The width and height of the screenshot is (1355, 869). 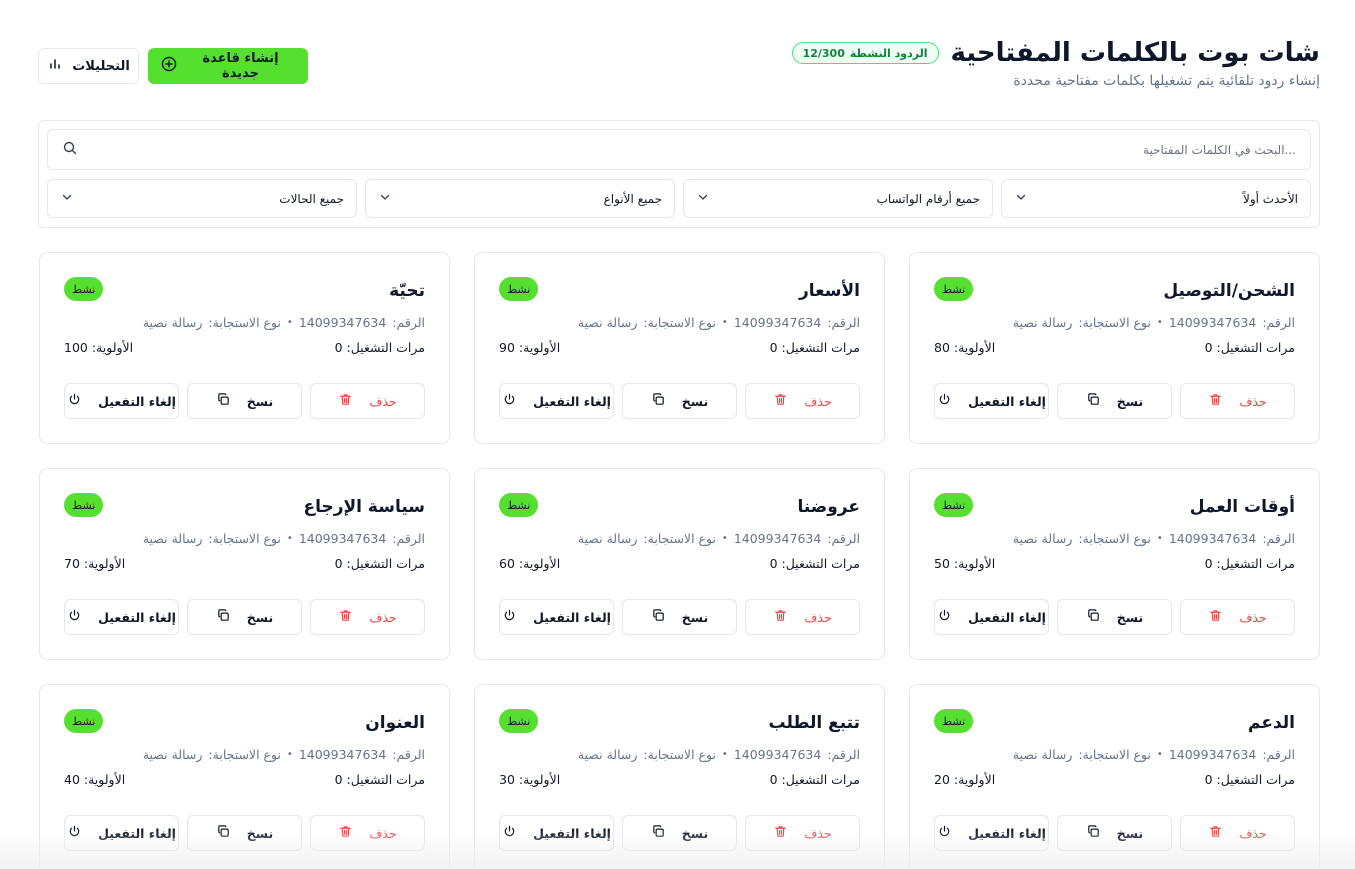 I want to click on search-input, so click(x=693, y=149).